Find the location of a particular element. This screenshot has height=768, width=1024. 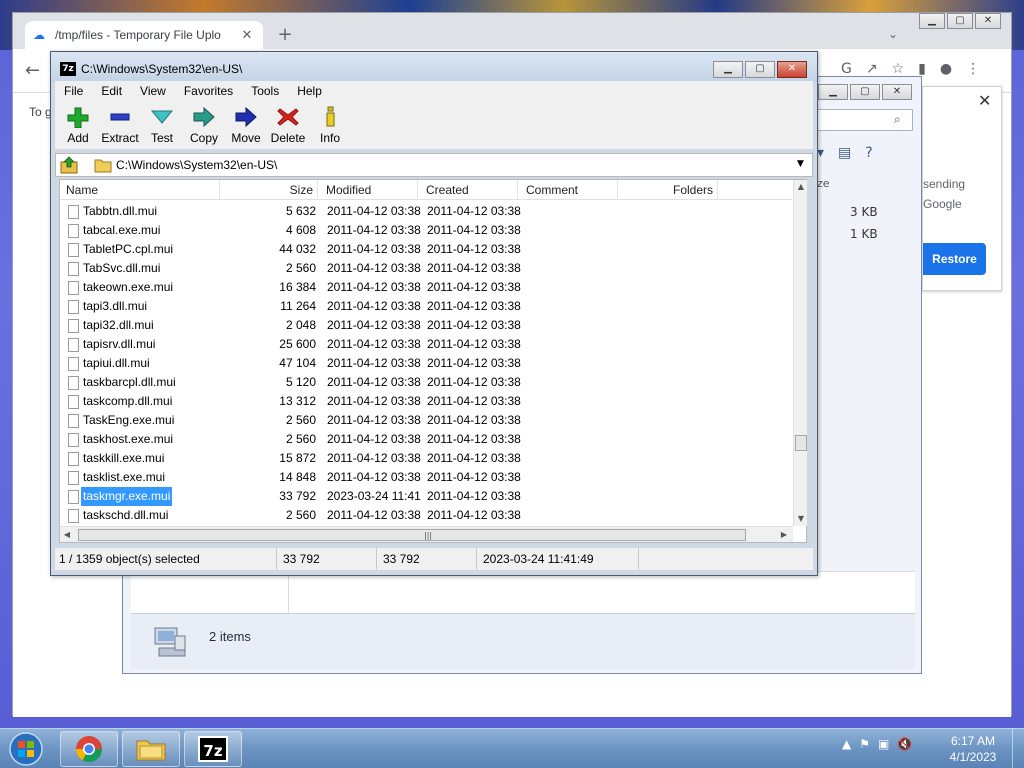

add-button: Add is located at coordinates (78, 125).